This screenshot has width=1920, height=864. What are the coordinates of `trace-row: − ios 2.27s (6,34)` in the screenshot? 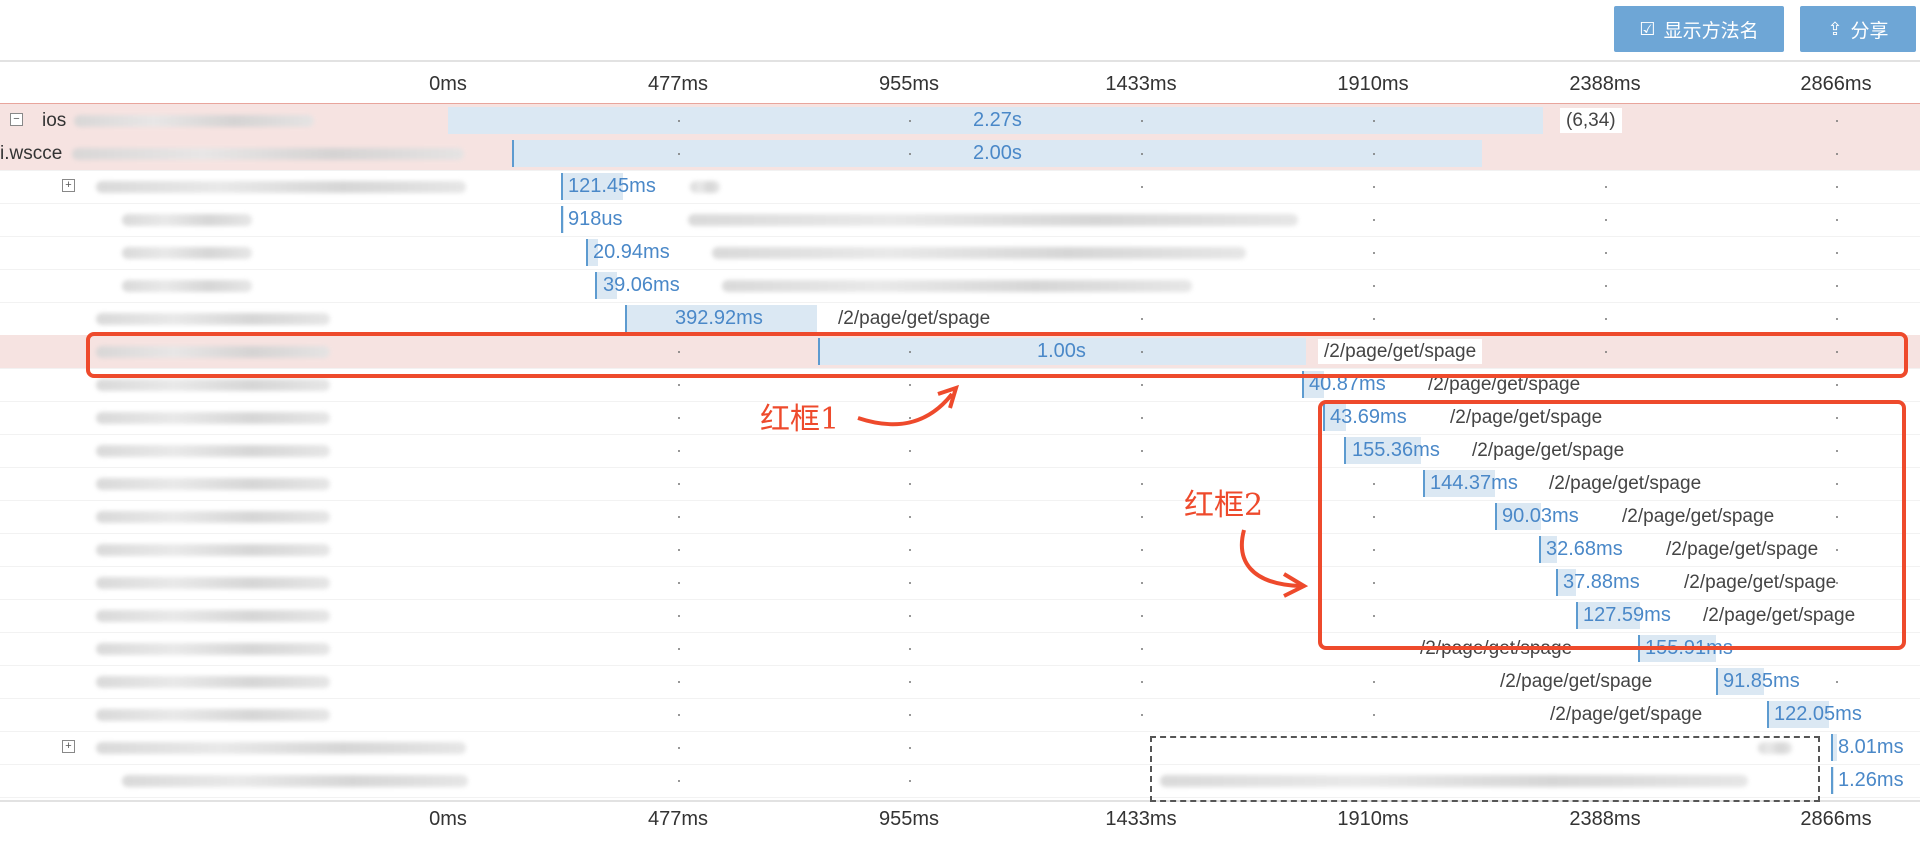 It's located at (960, 121).